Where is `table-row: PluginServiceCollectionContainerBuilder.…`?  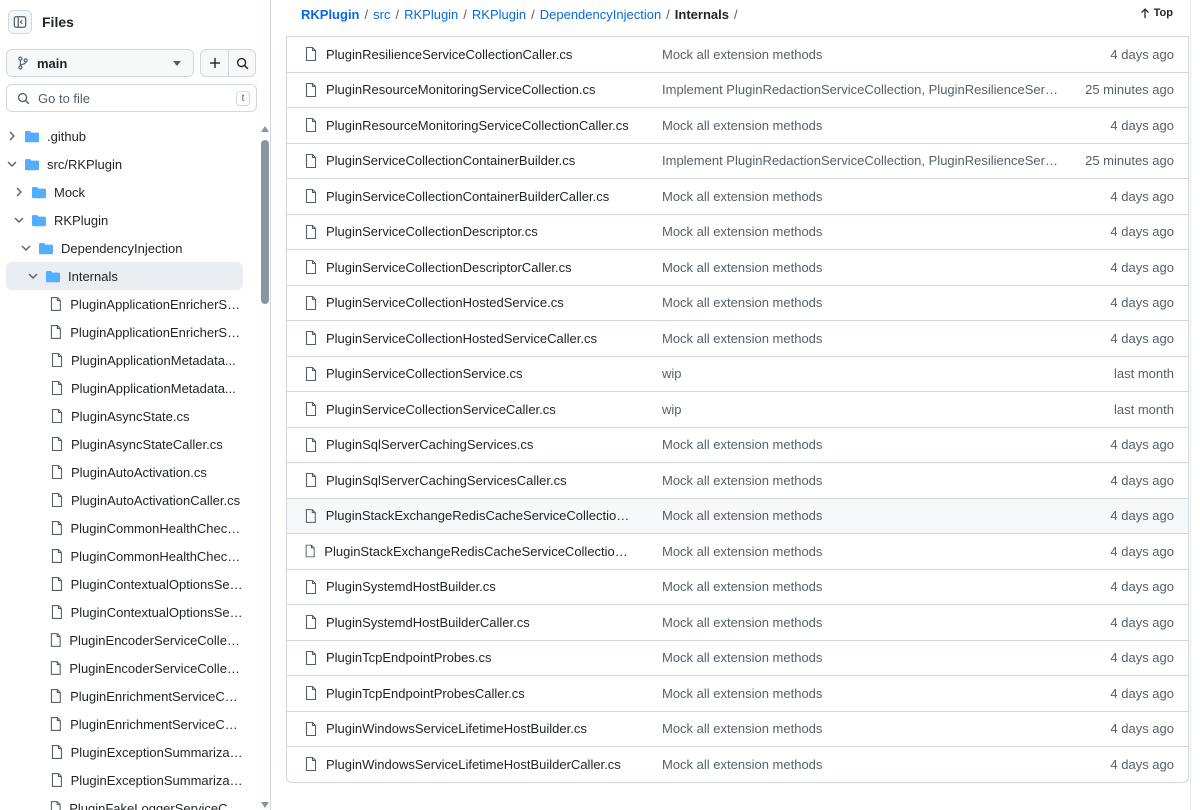 table-row: PluginServiceCollectionContainerBuilder.… is located at coordinates (737, 160).